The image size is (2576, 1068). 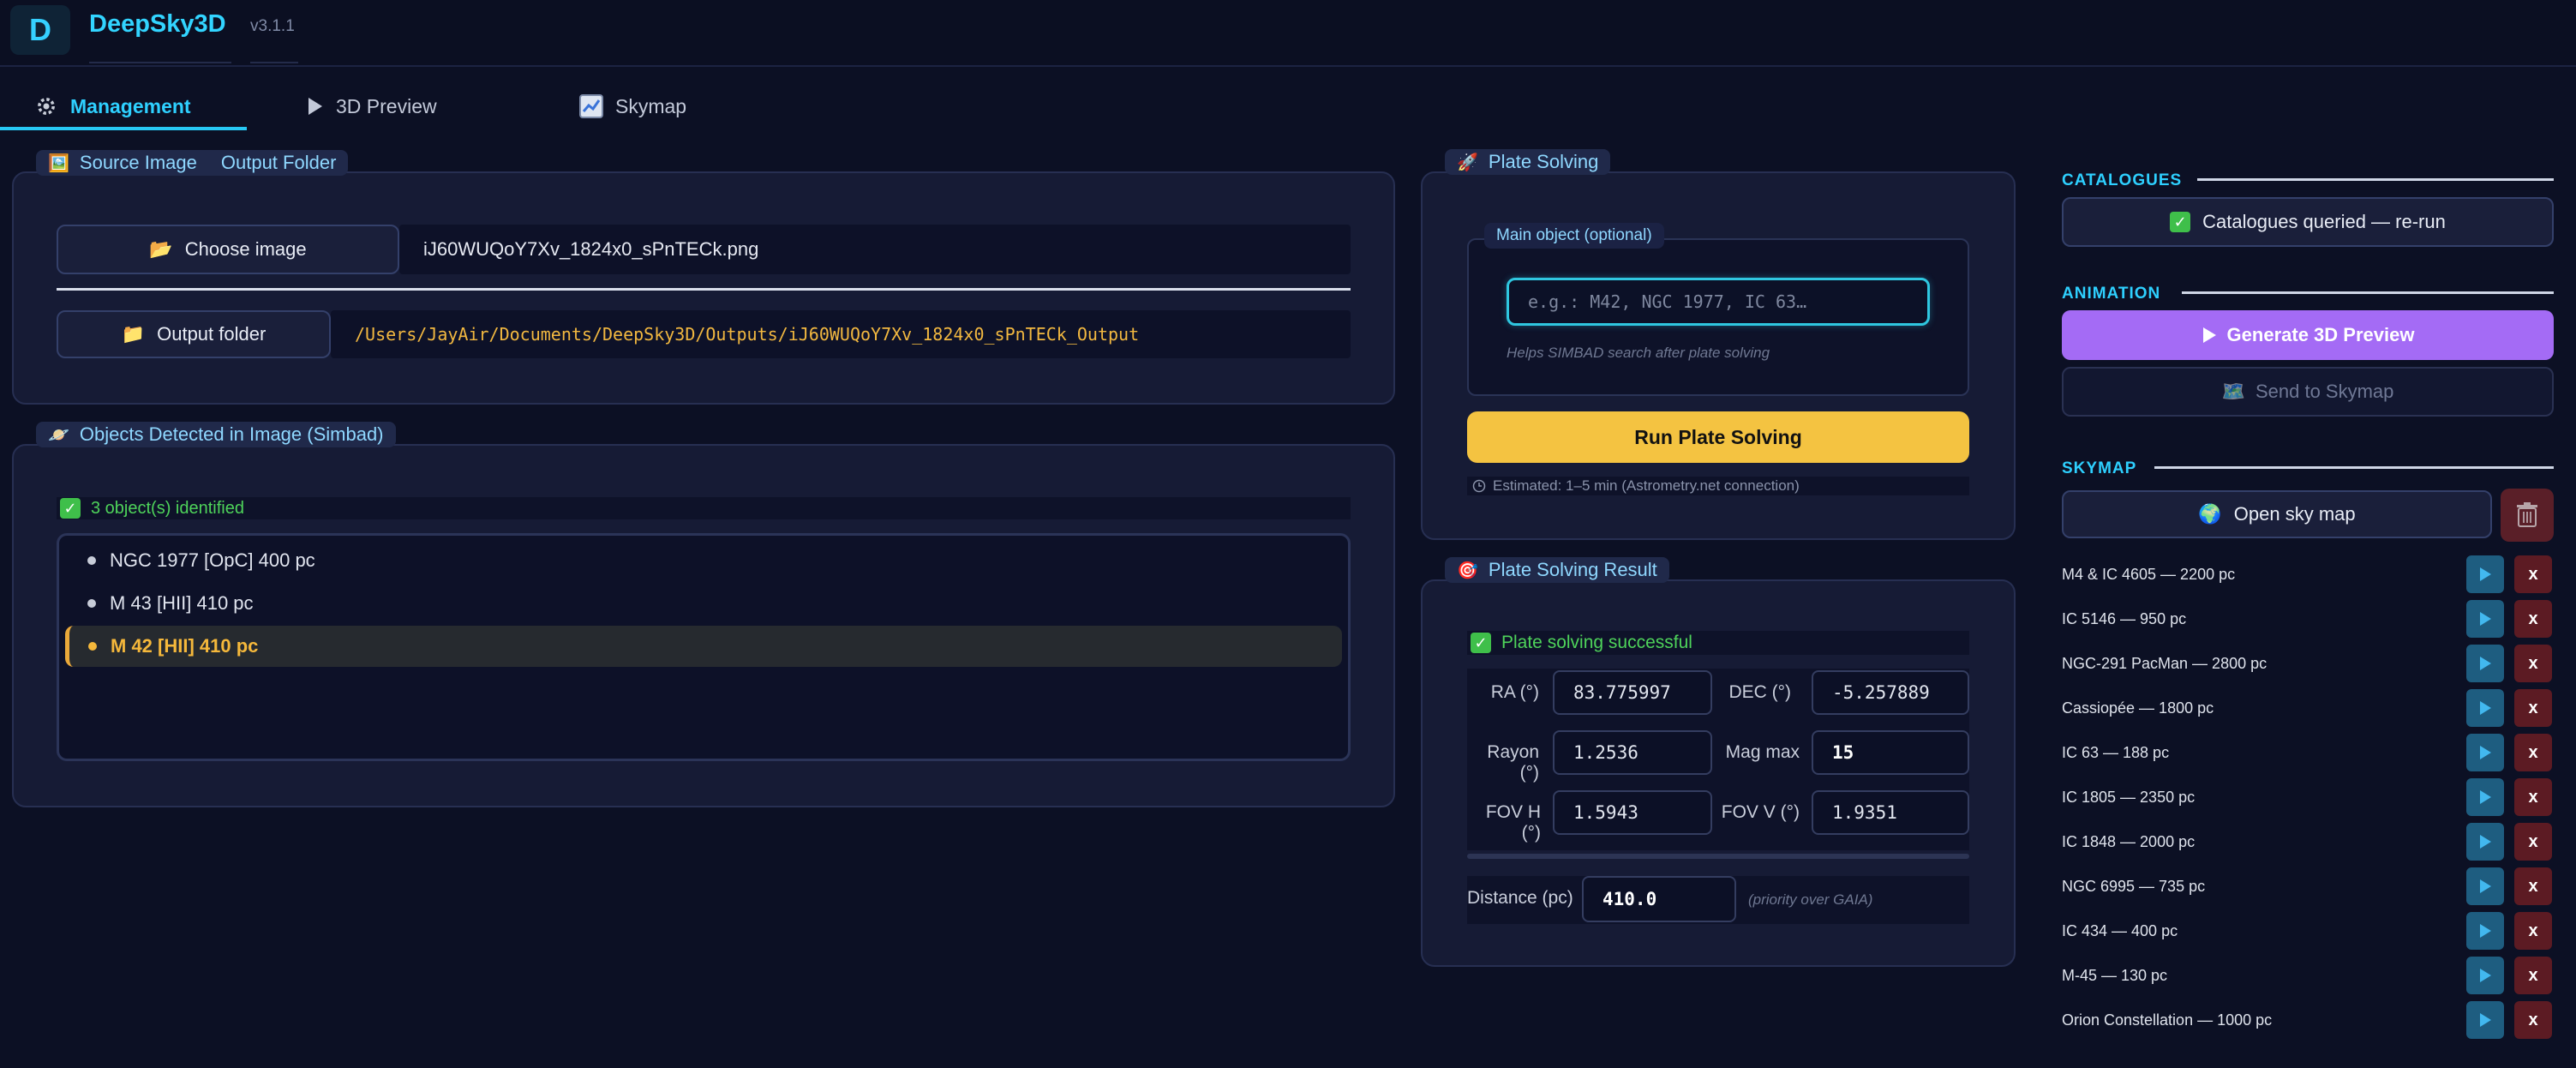 I want to click on source-legend: 🖼️ Source Image Output Folder, so click(x=192, y=163).